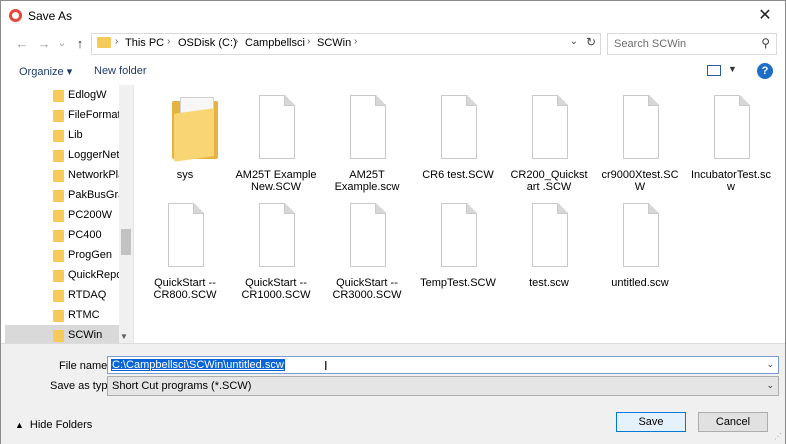 The image size is (786, 444). I want to click on sidebar-item: RTDAQ, so click(62, 295).